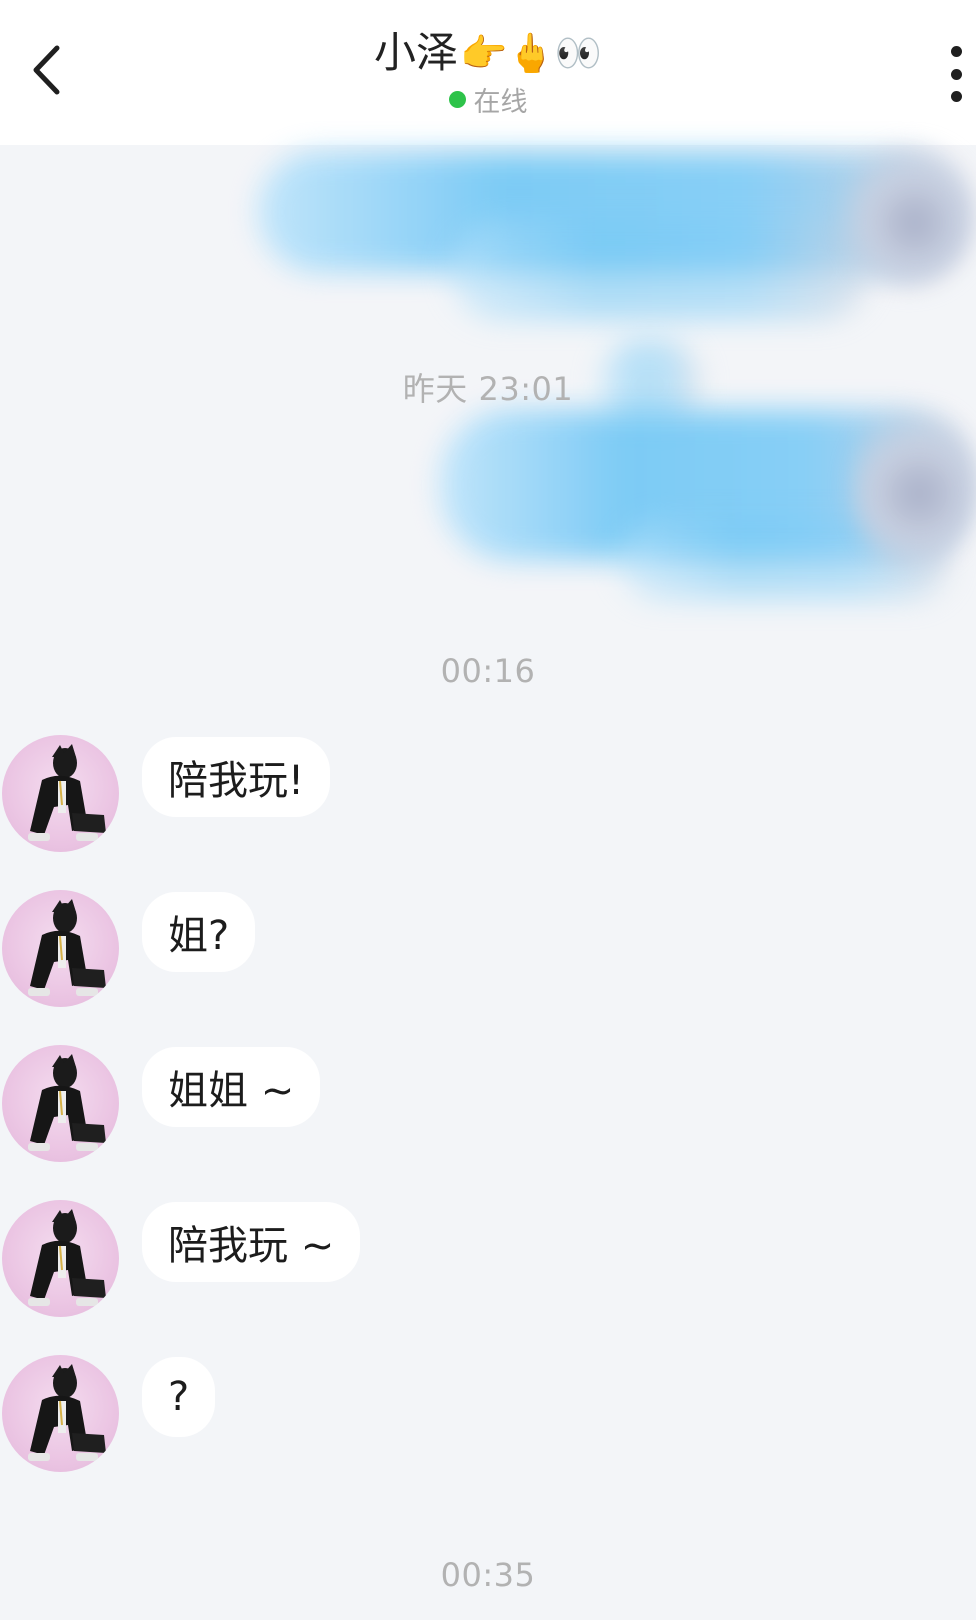 Image resolution: width=976 pixels, height=1620 pixels. I want to click on message-row: ?, so click(488, 1415).